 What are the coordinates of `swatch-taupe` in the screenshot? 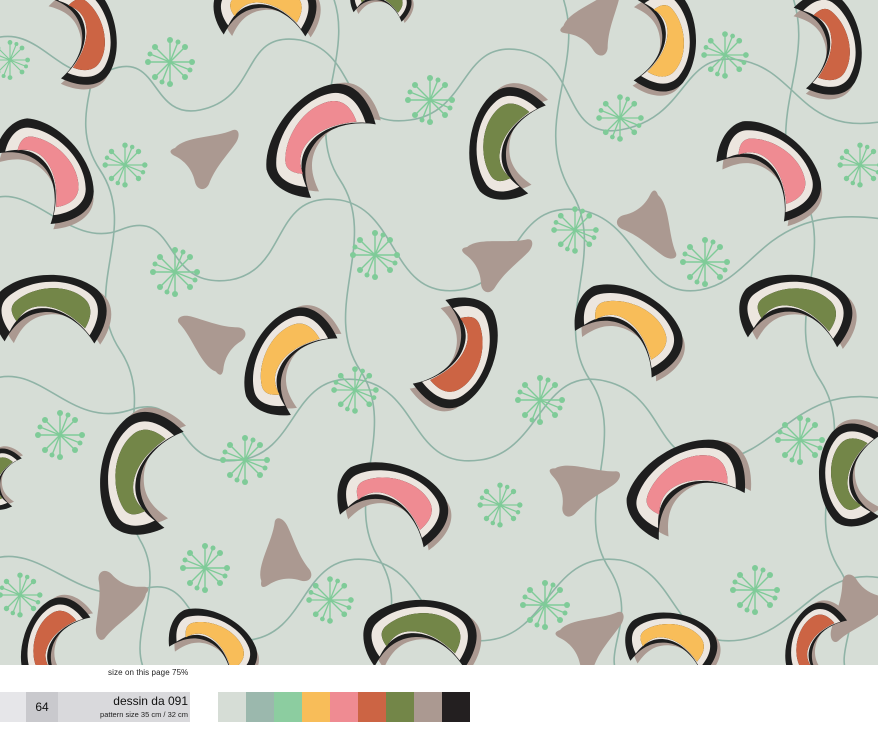 It's located at (428, 707).